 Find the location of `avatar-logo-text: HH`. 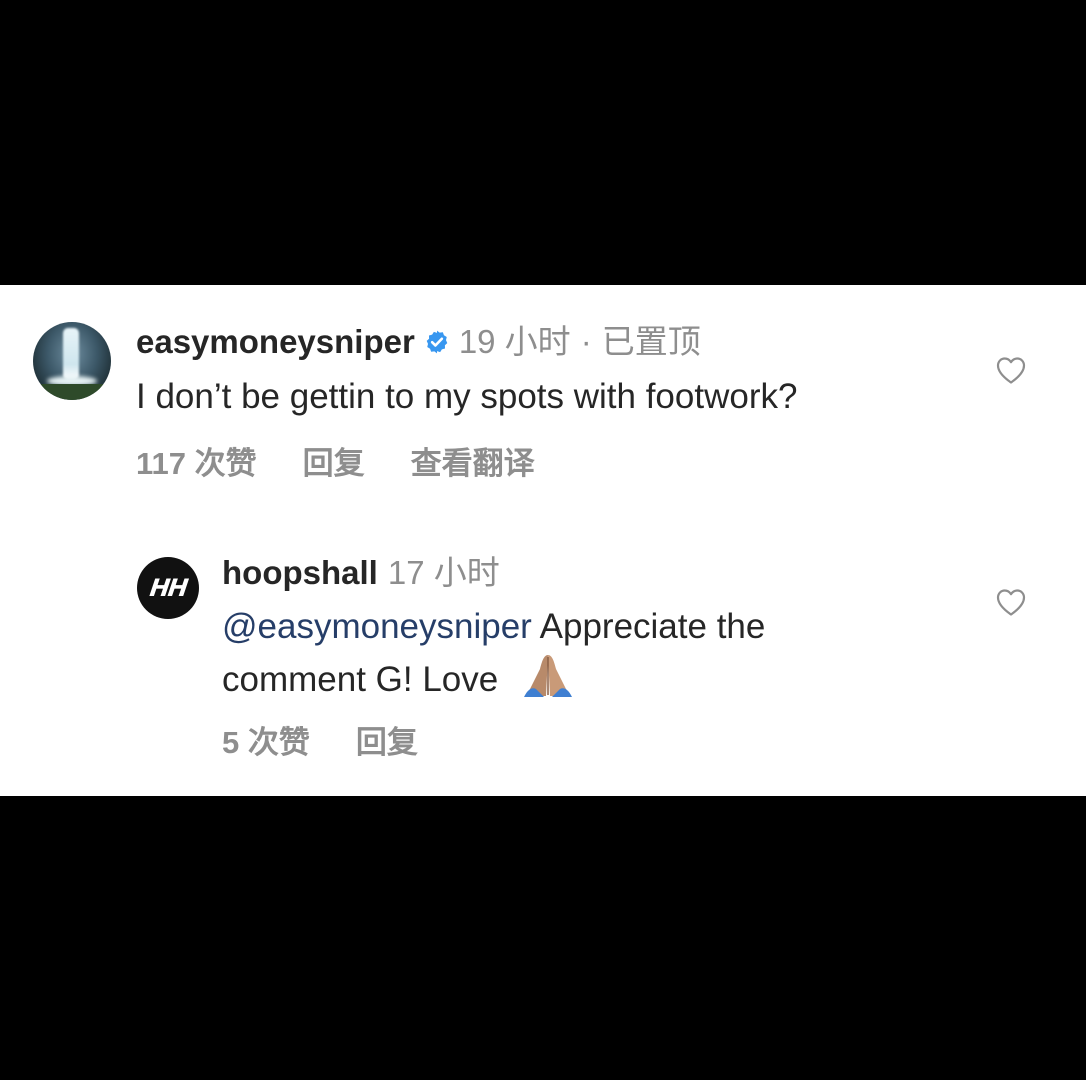

avatar-logo-text: HH is located at coordinates (168, 588).